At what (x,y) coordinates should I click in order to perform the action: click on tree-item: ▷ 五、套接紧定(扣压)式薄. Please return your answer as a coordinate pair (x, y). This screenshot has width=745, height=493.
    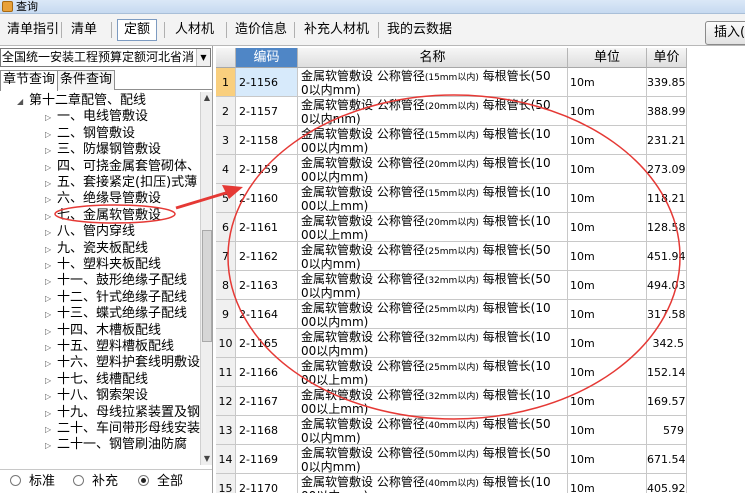
    Looking at the image, I should click on (121, 182).